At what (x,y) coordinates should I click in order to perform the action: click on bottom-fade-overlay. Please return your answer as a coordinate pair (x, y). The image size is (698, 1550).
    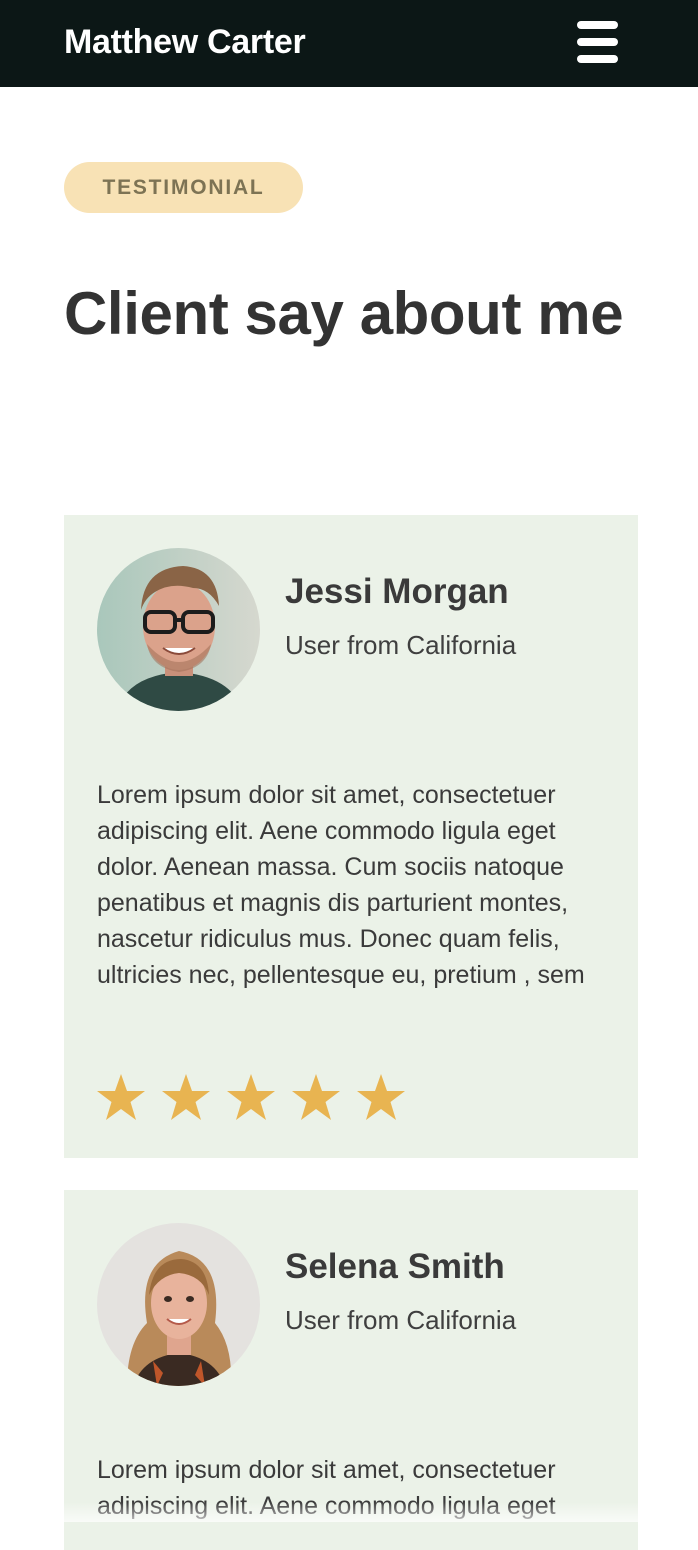
    Looking at the image, I should click on (349, 1512).